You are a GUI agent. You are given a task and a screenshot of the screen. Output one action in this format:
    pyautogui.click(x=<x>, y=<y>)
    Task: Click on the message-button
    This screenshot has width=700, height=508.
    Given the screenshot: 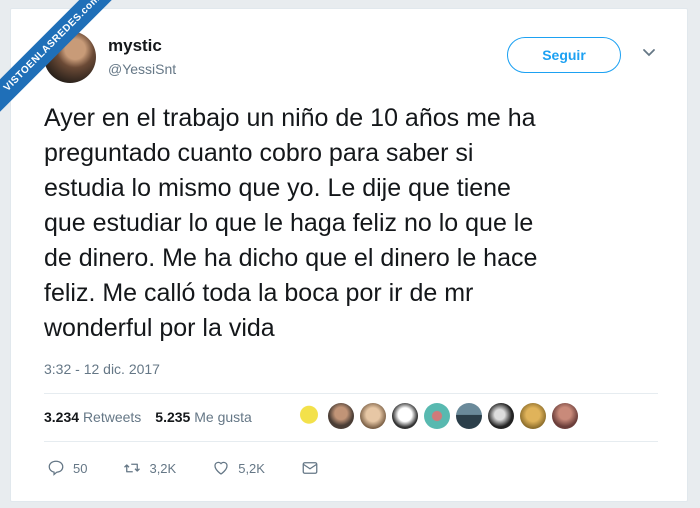 What is the action you would take?
    pyautogui.click(x=310, y=468)
    